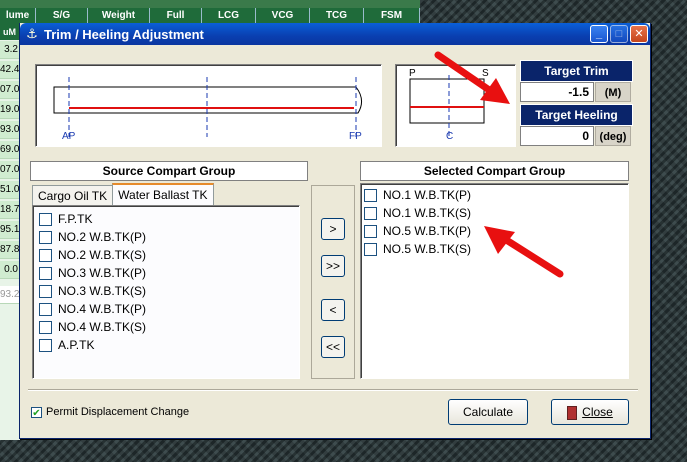 The image size is (687, 462). Describe the element at coordinates (163, 194) in the screenshot. I see `tab-water-ballast: Water Ballast TK` at that location.